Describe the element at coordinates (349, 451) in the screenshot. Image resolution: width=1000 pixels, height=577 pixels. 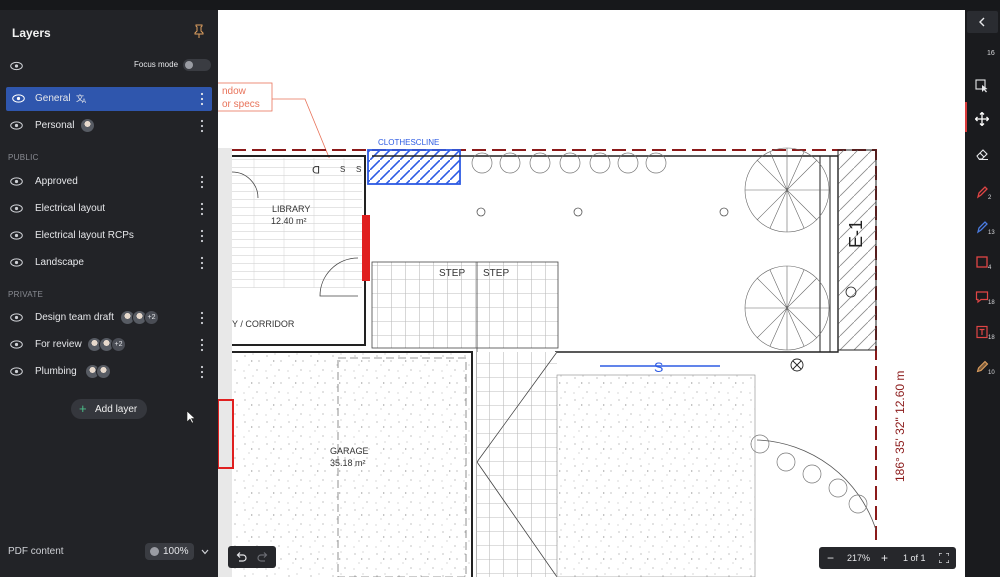
I see `room-name-garage: GARAGE` at that location.